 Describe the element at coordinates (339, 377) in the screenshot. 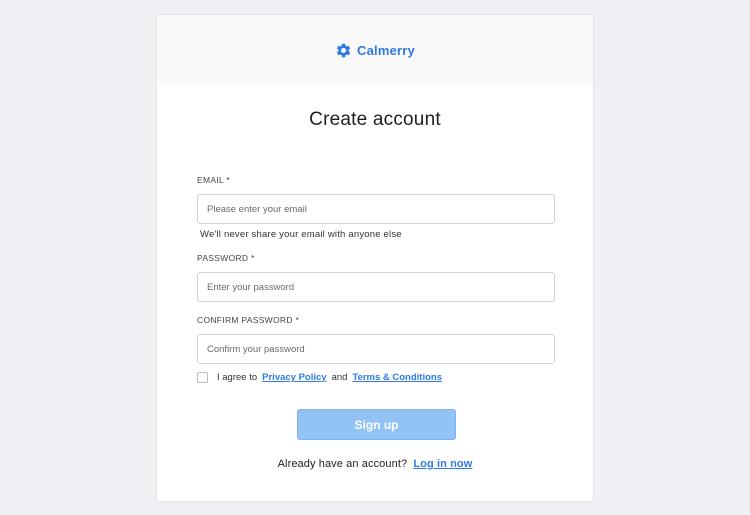

I see `terms-conjunction: and` at that location.